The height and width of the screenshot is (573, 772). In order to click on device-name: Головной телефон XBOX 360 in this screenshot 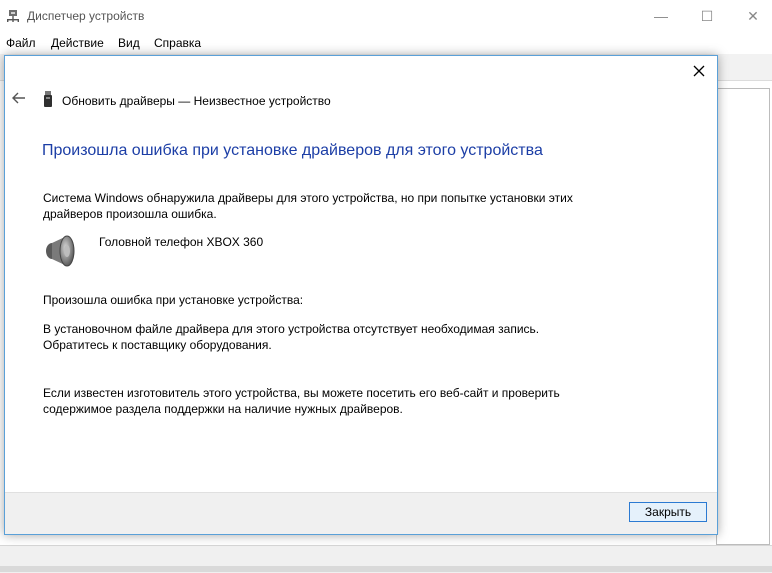, I will do `click(181, 242)`.